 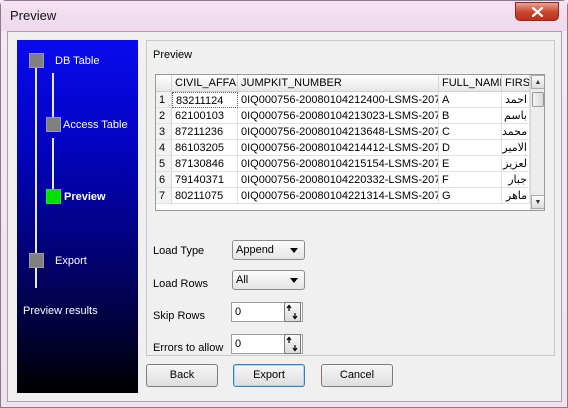 What do you see at coordinates (205, 196) in the screenshot?
I see `table-cell: 80211075` at bounding box center [205, 196].